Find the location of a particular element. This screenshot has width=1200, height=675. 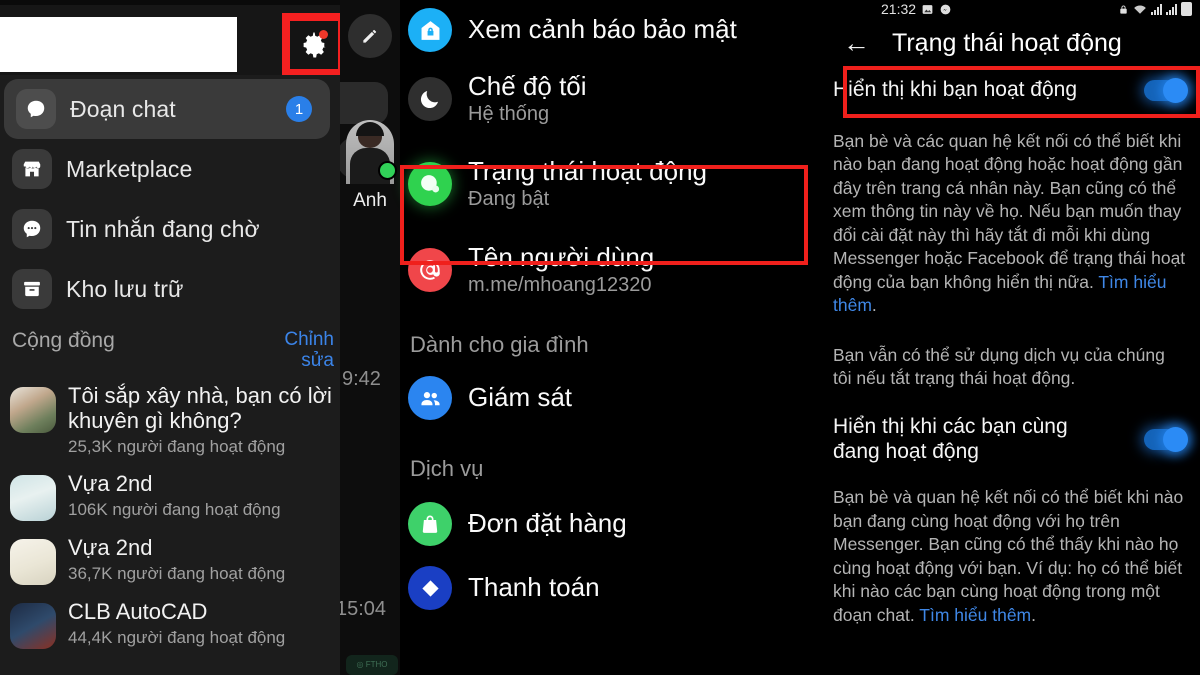

page-title: Trạng thái hoạt động is located at coordinates (1007, 42).